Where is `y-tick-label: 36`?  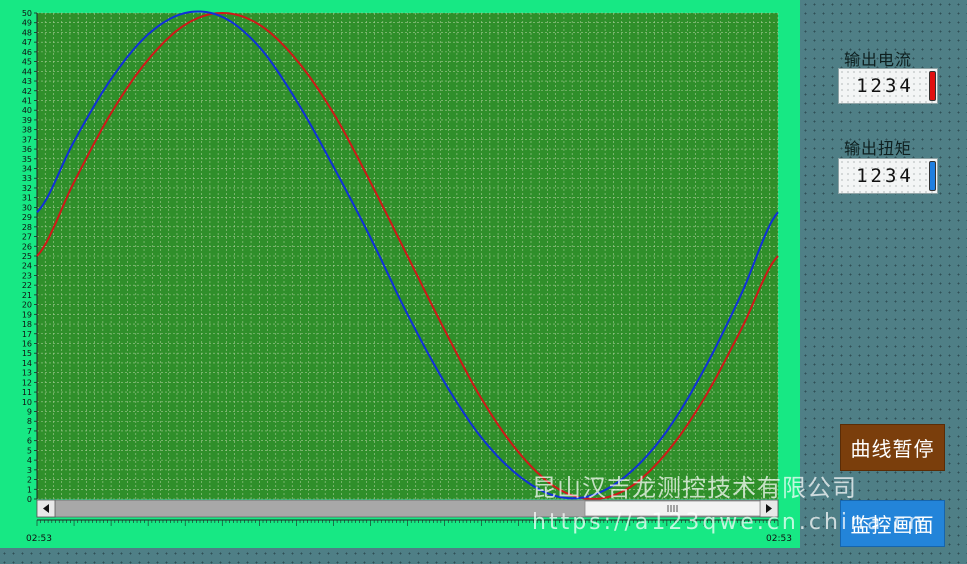 y-tick-label: 36 is located at coordinates (27, 149).